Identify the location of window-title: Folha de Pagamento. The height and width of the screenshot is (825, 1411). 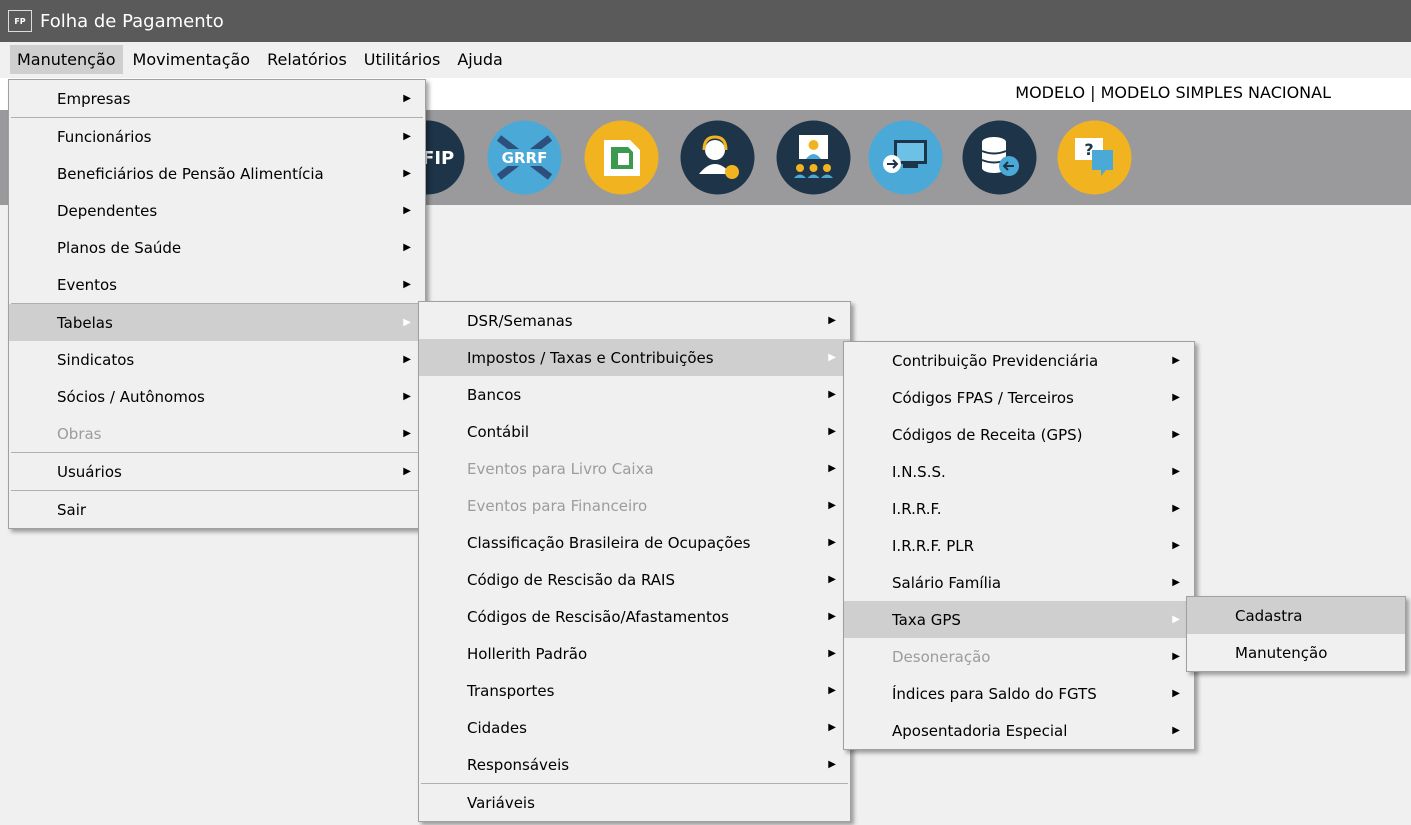
(132, 21).